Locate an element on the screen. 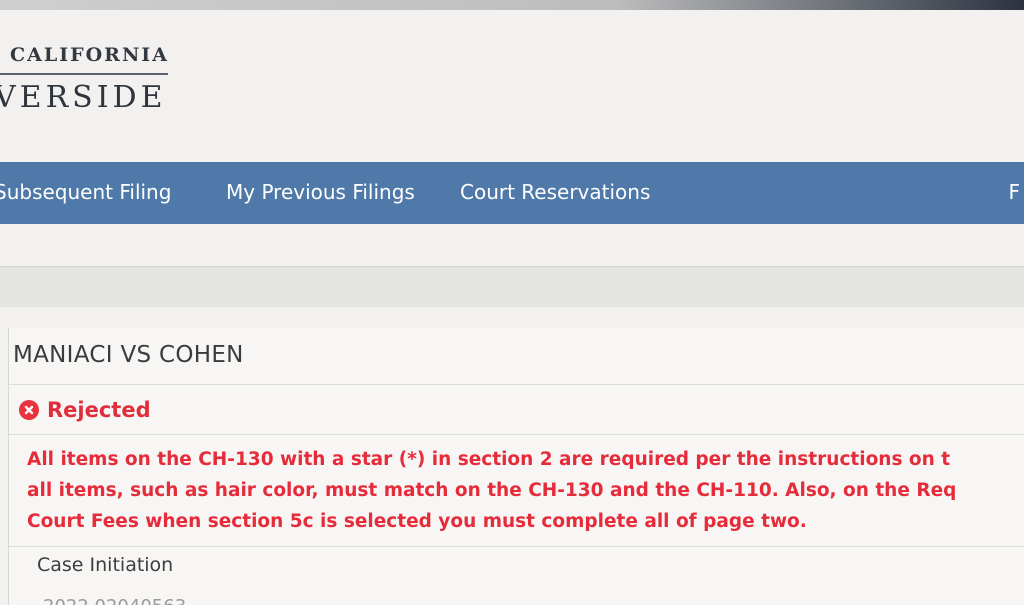 This screenshot has width=1024, height=605. filing-type-label: Case Initiation is located at coordinates (105, 565).